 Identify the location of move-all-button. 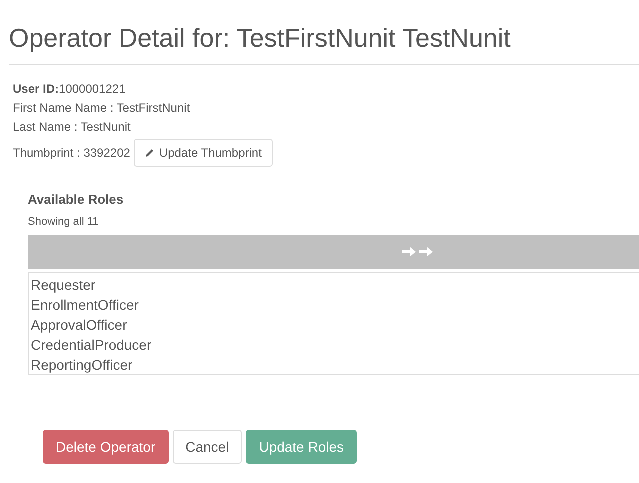
(333, 252).